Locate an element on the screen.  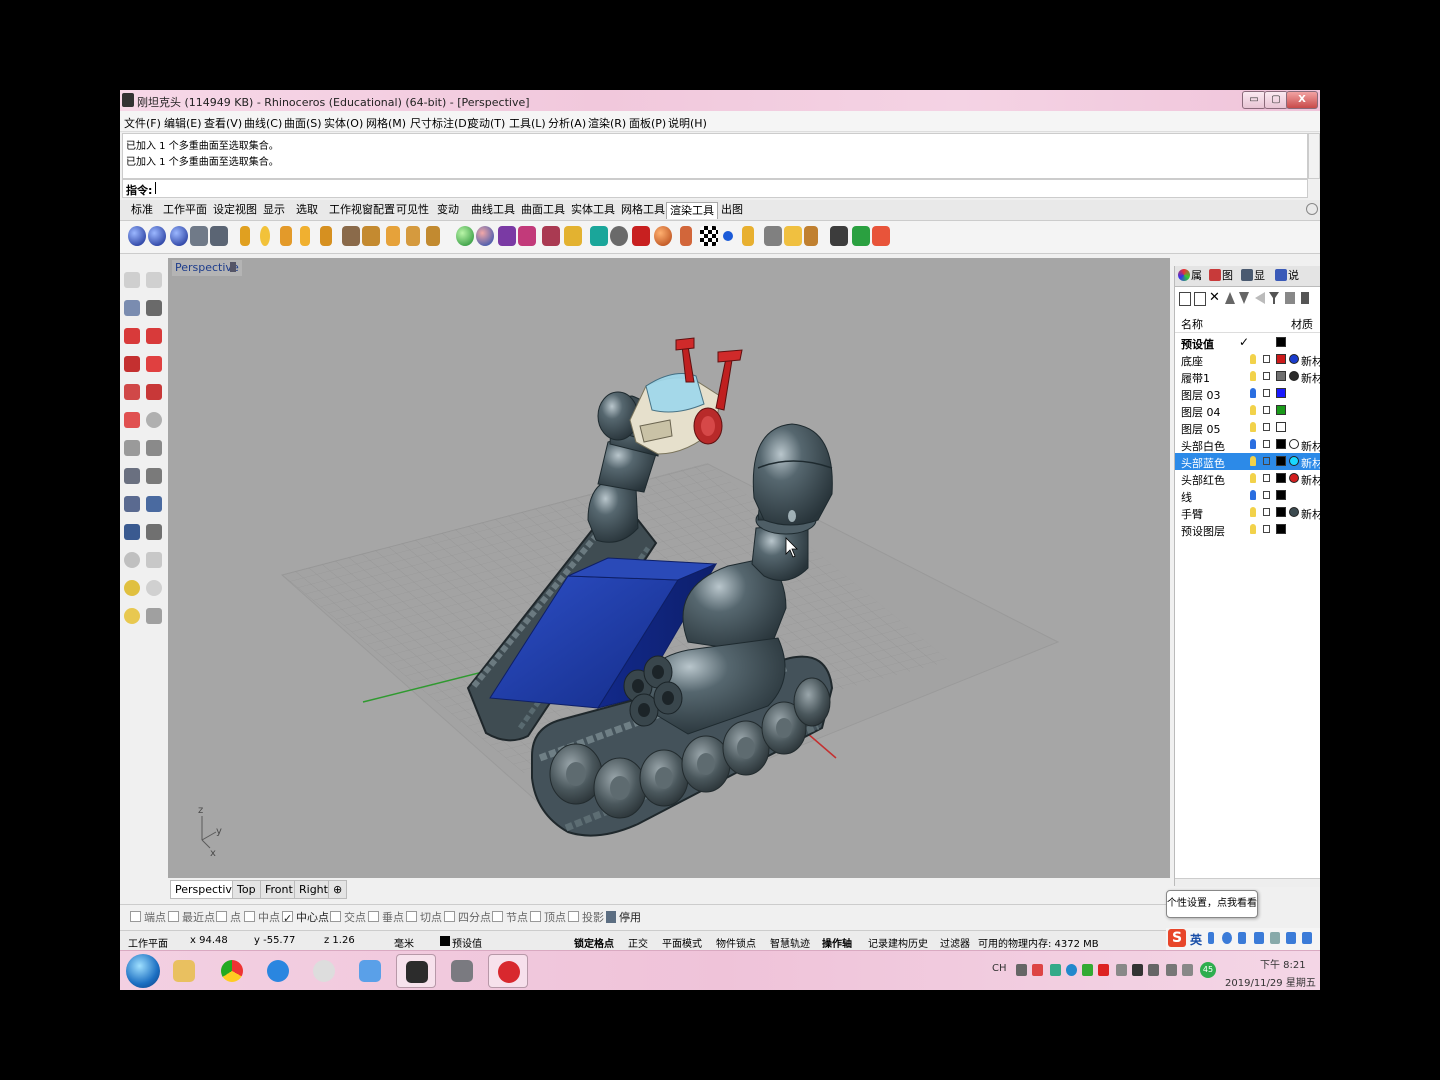
status-cplane: 工作平面 is located at coordinates (148, 942).